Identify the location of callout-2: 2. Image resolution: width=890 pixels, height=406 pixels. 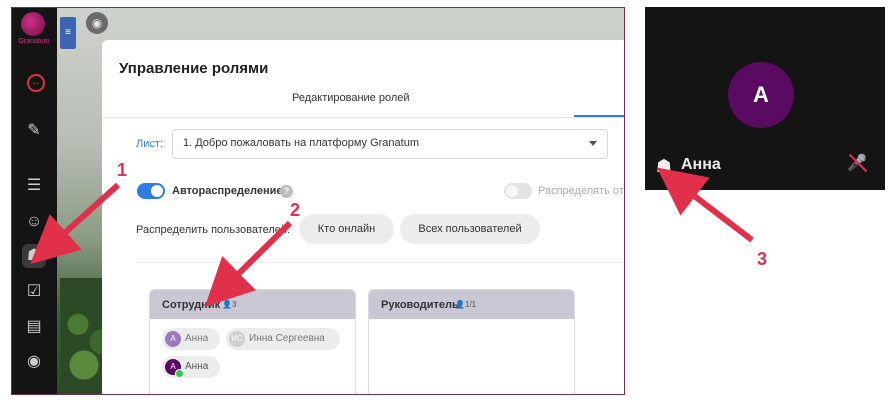
(295, 210).